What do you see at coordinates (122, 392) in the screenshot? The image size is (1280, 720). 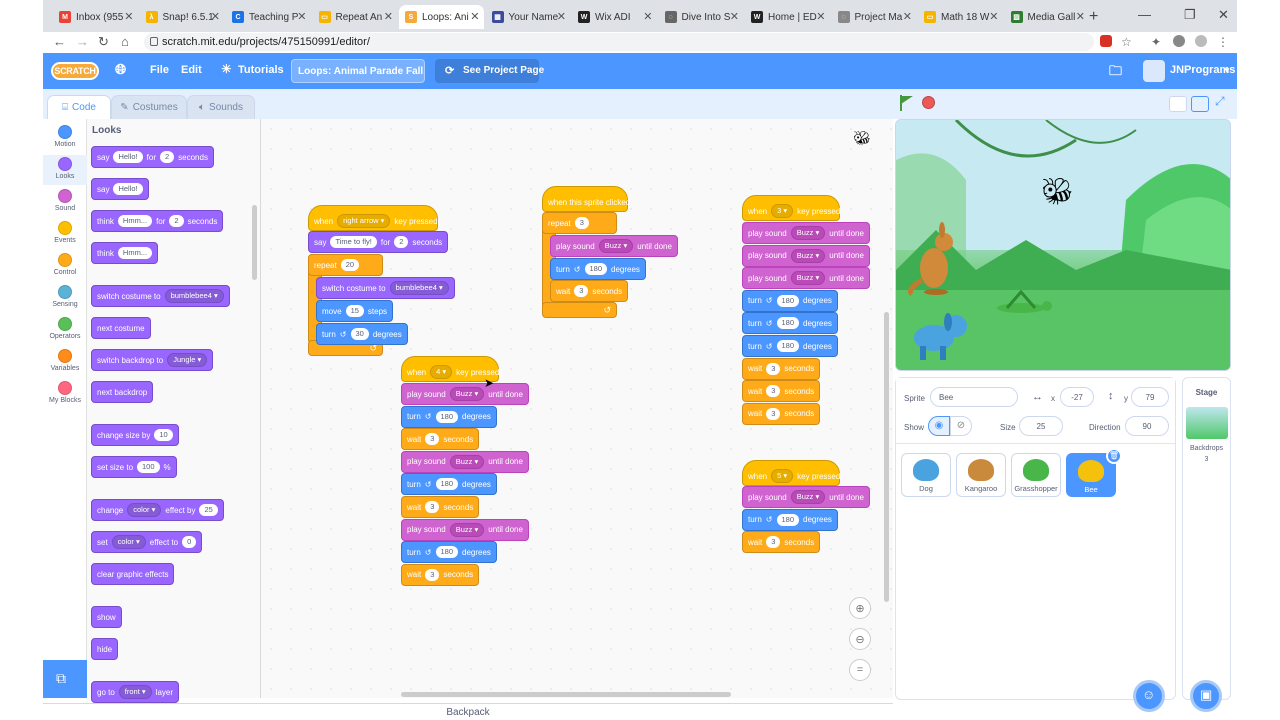 I see `next-backdrop-block: next backdrop` at bounding box center [122, 392].